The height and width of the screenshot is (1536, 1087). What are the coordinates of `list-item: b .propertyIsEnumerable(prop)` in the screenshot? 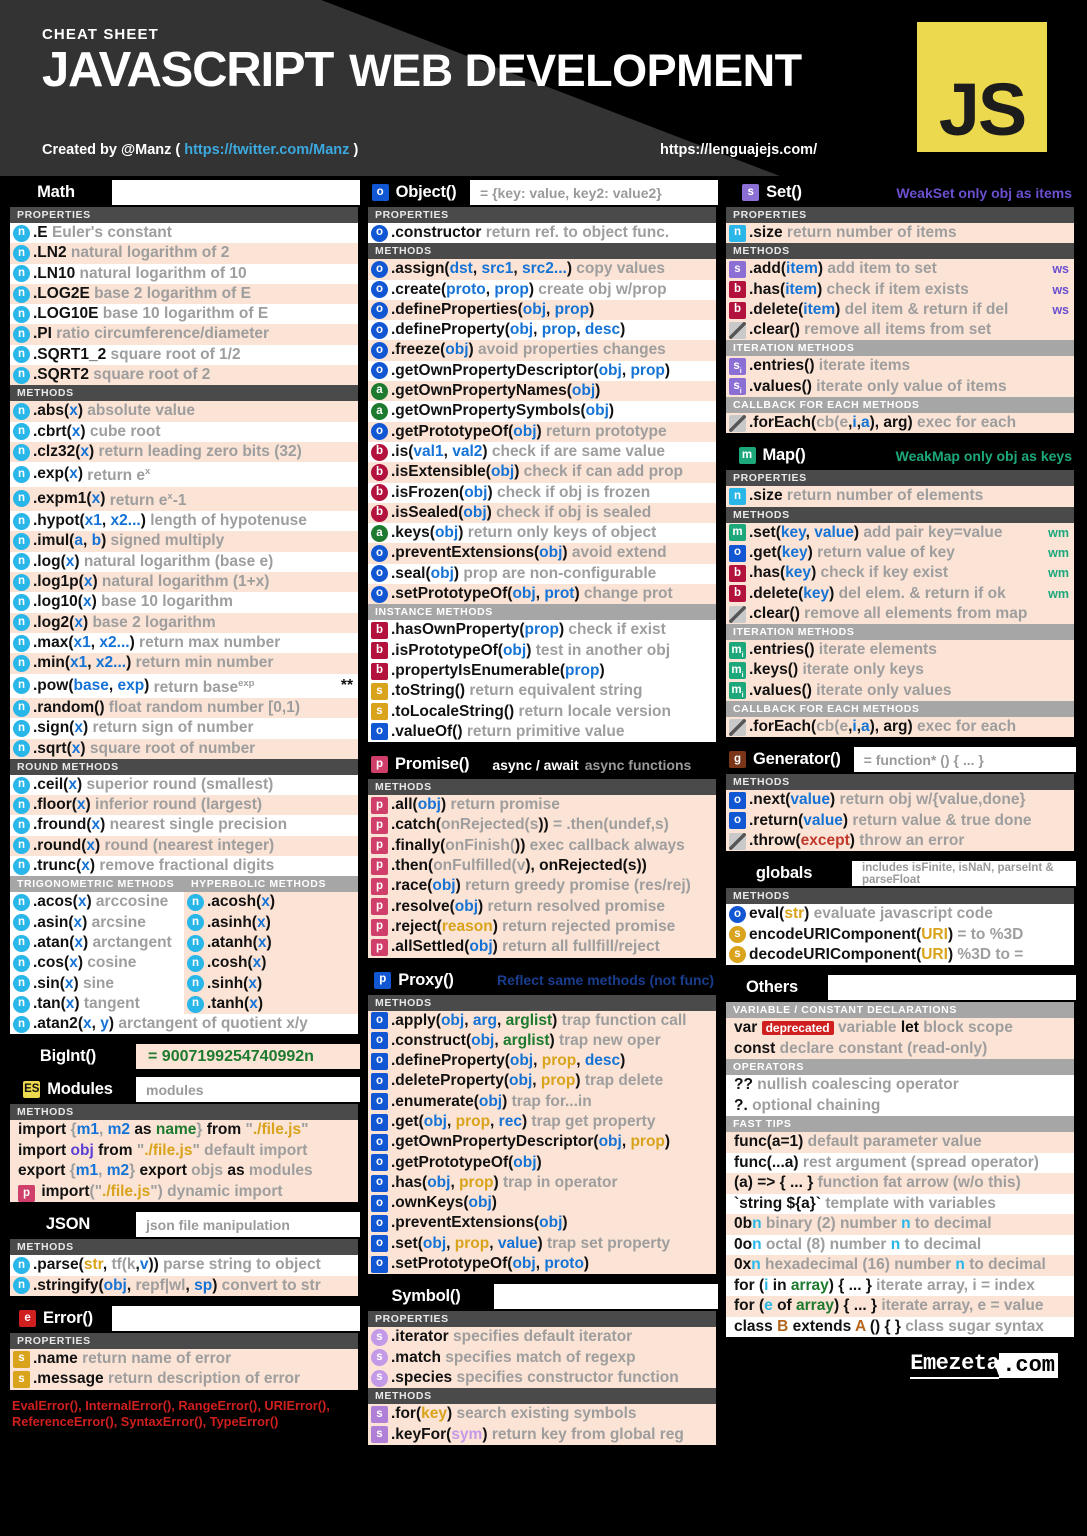 It's located at (542, 671).